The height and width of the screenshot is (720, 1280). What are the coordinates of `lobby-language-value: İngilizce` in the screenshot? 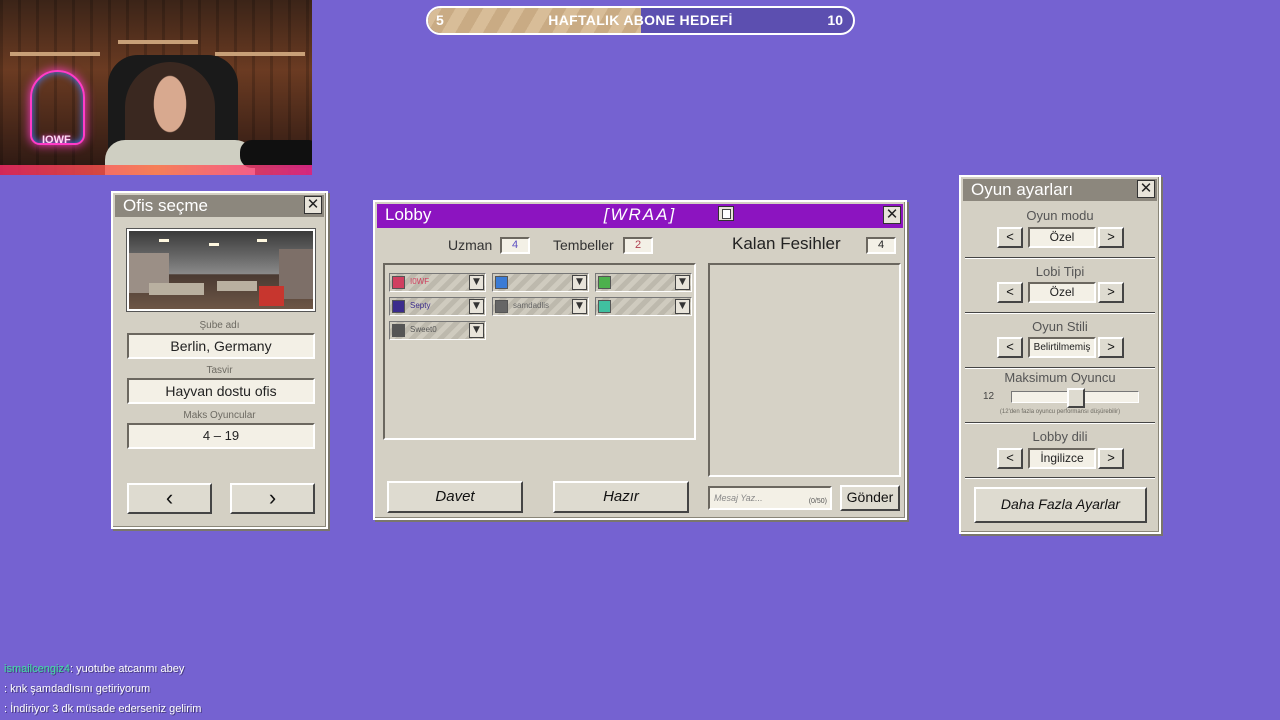 It's located at (1062, 458).